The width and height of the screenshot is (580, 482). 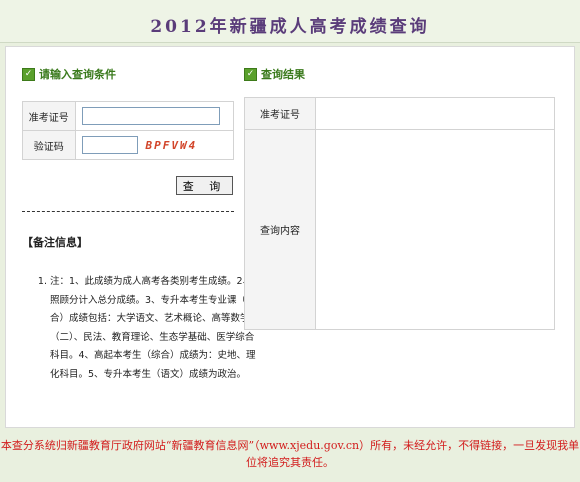 I want to click on page-title: 2012年新疆成人高考成绩查询, so click(x=290, y=27).